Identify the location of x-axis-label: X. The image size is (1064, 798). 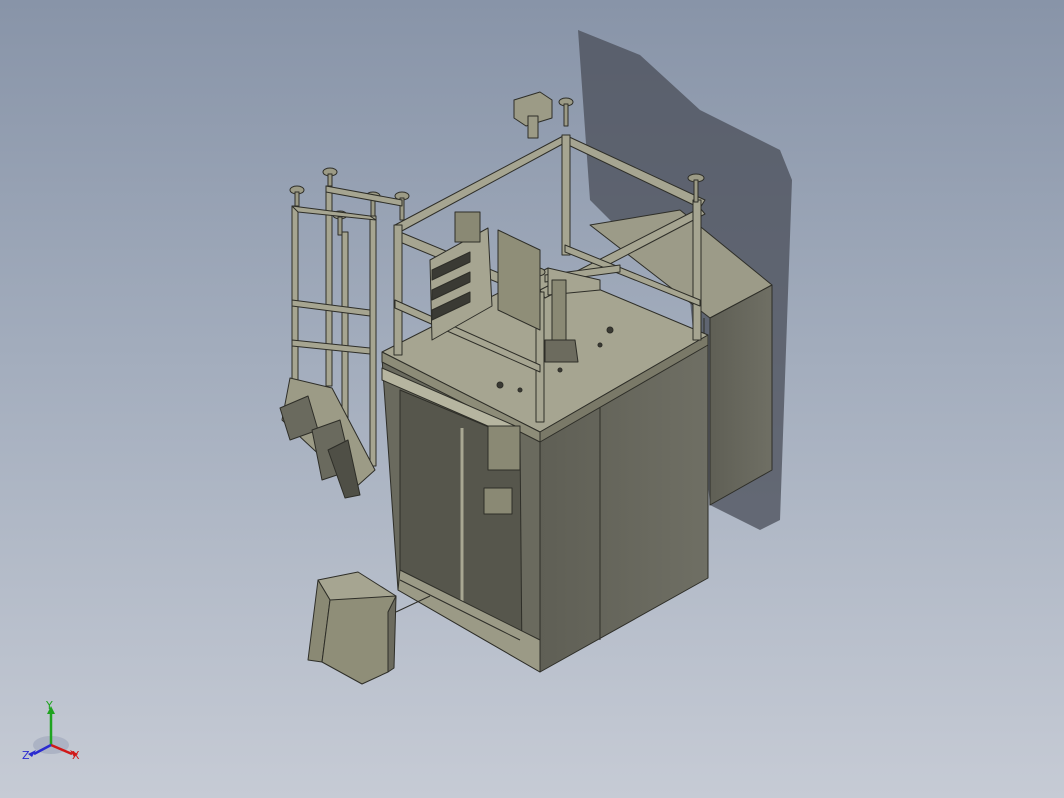
(76, 755).